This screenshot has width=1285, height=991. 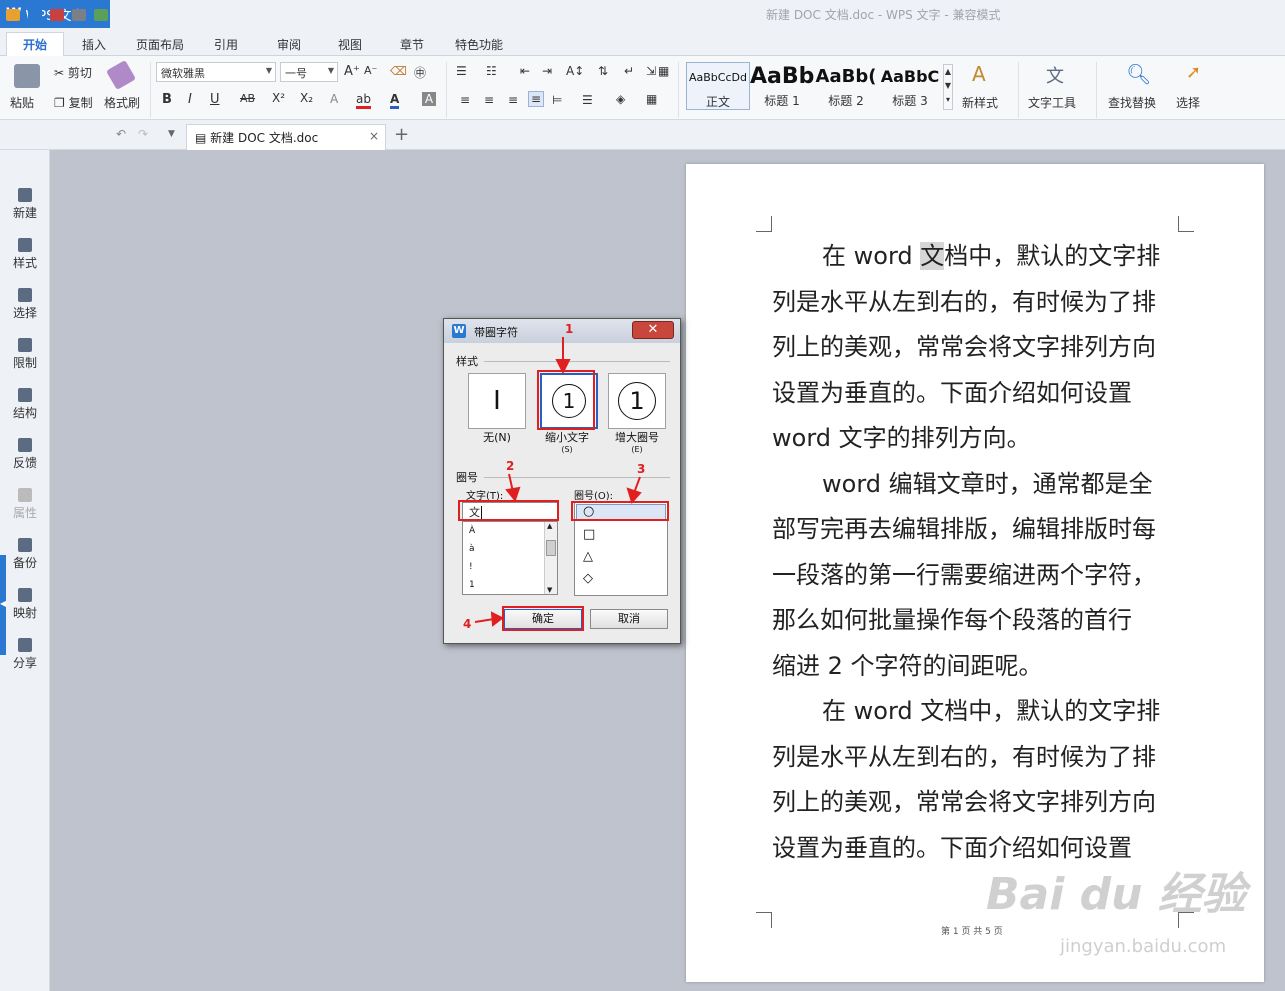 What do you see at coordinates (484, 620) in the screenshot?
I see `annotation-arrow` at bounding box center [484, 620].